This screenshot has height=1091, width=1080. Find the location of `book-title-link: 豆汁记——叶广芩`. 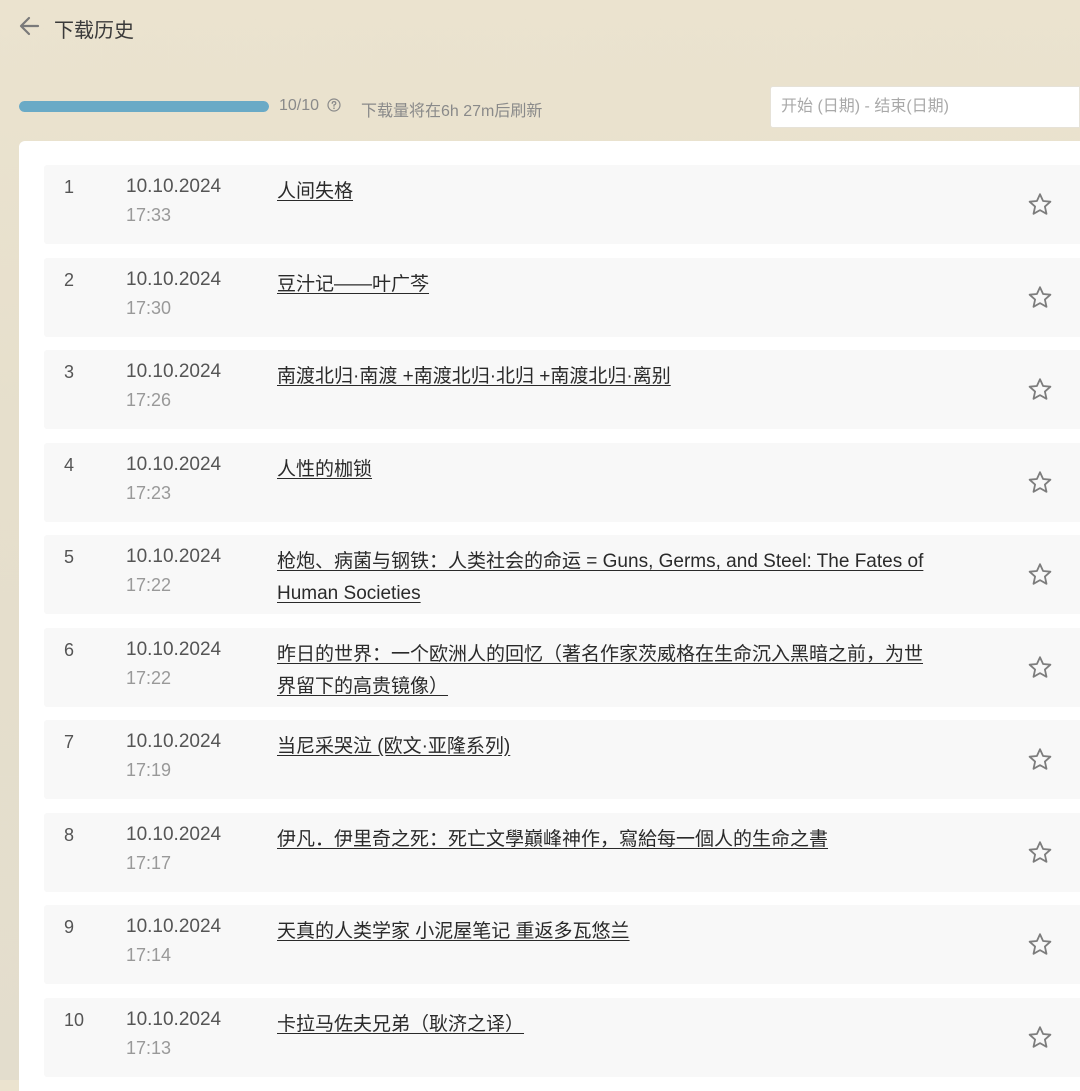

book-title-link: 豆汁记——叶广芩 is located at coordinates (602, 285).